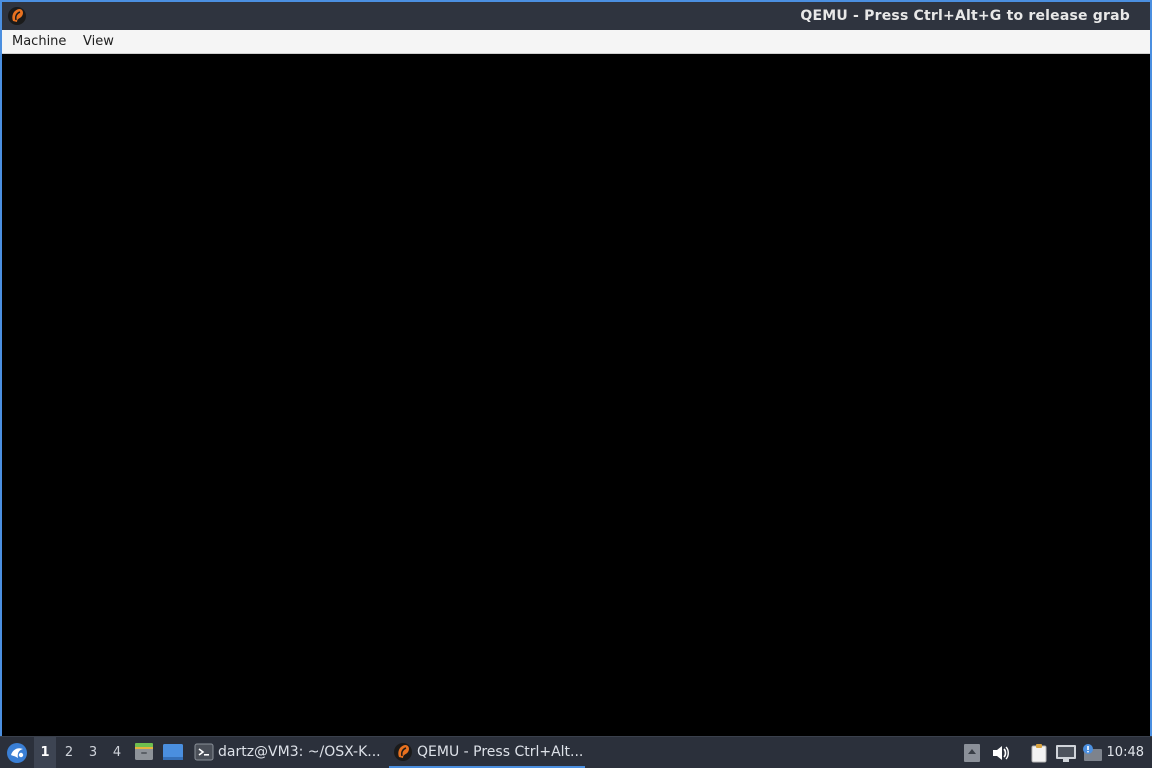  I want to click on volume-control, so click(1001, 752).